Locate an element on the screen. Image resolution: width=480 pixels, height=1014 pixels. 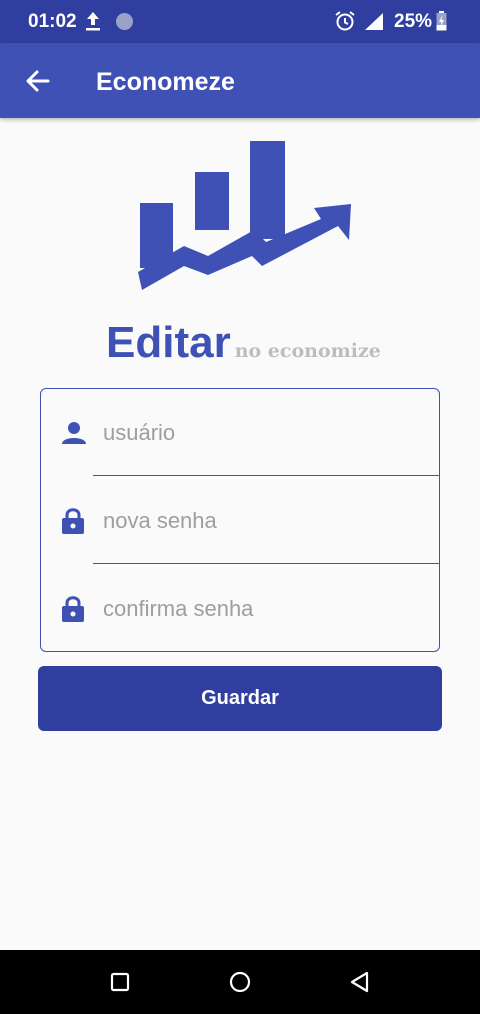
battery-icon is located at coordinates (441, 23).